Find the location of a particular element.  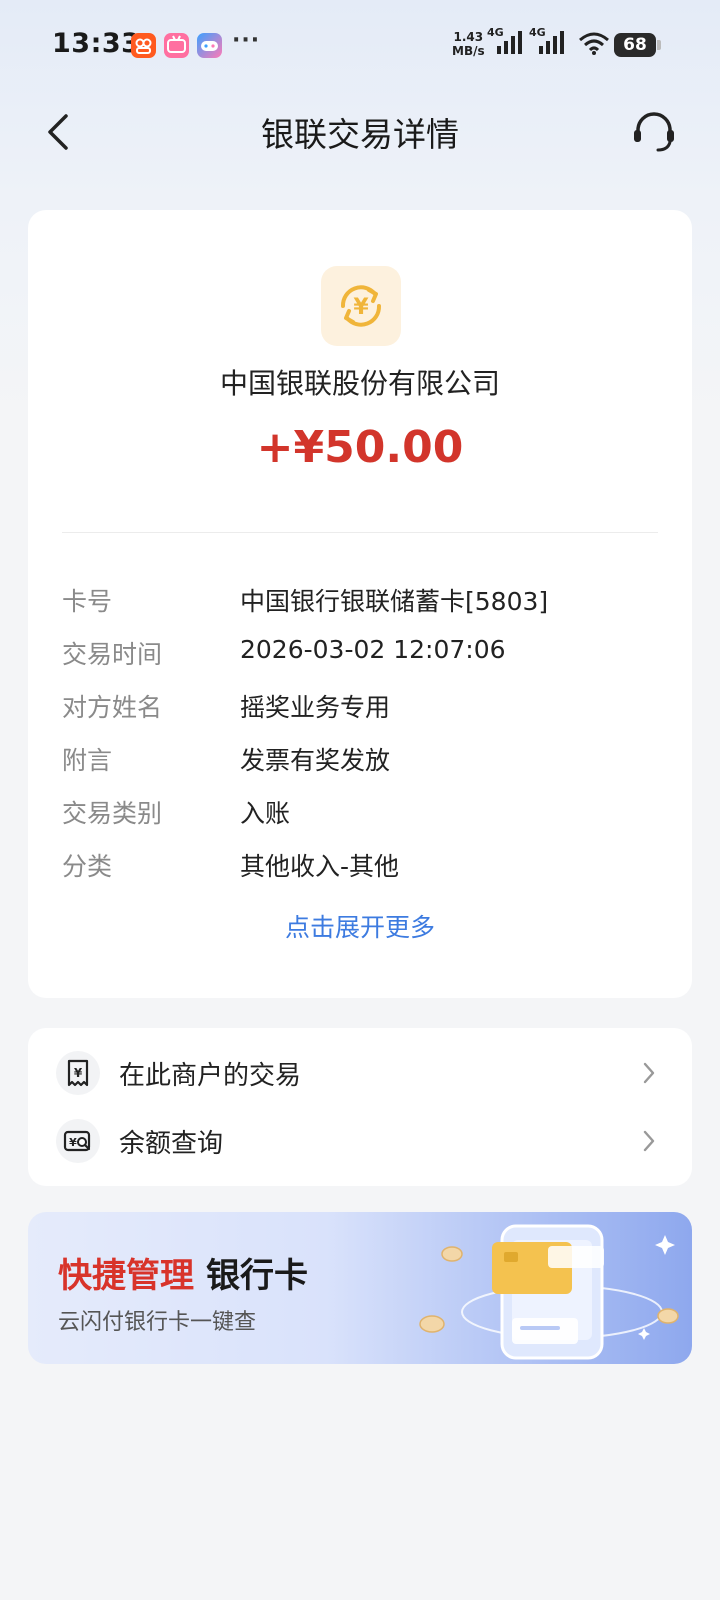

detail-row-counterparty: 对方姓名 摇奖业务专用 is located at coordinates (362, 714).